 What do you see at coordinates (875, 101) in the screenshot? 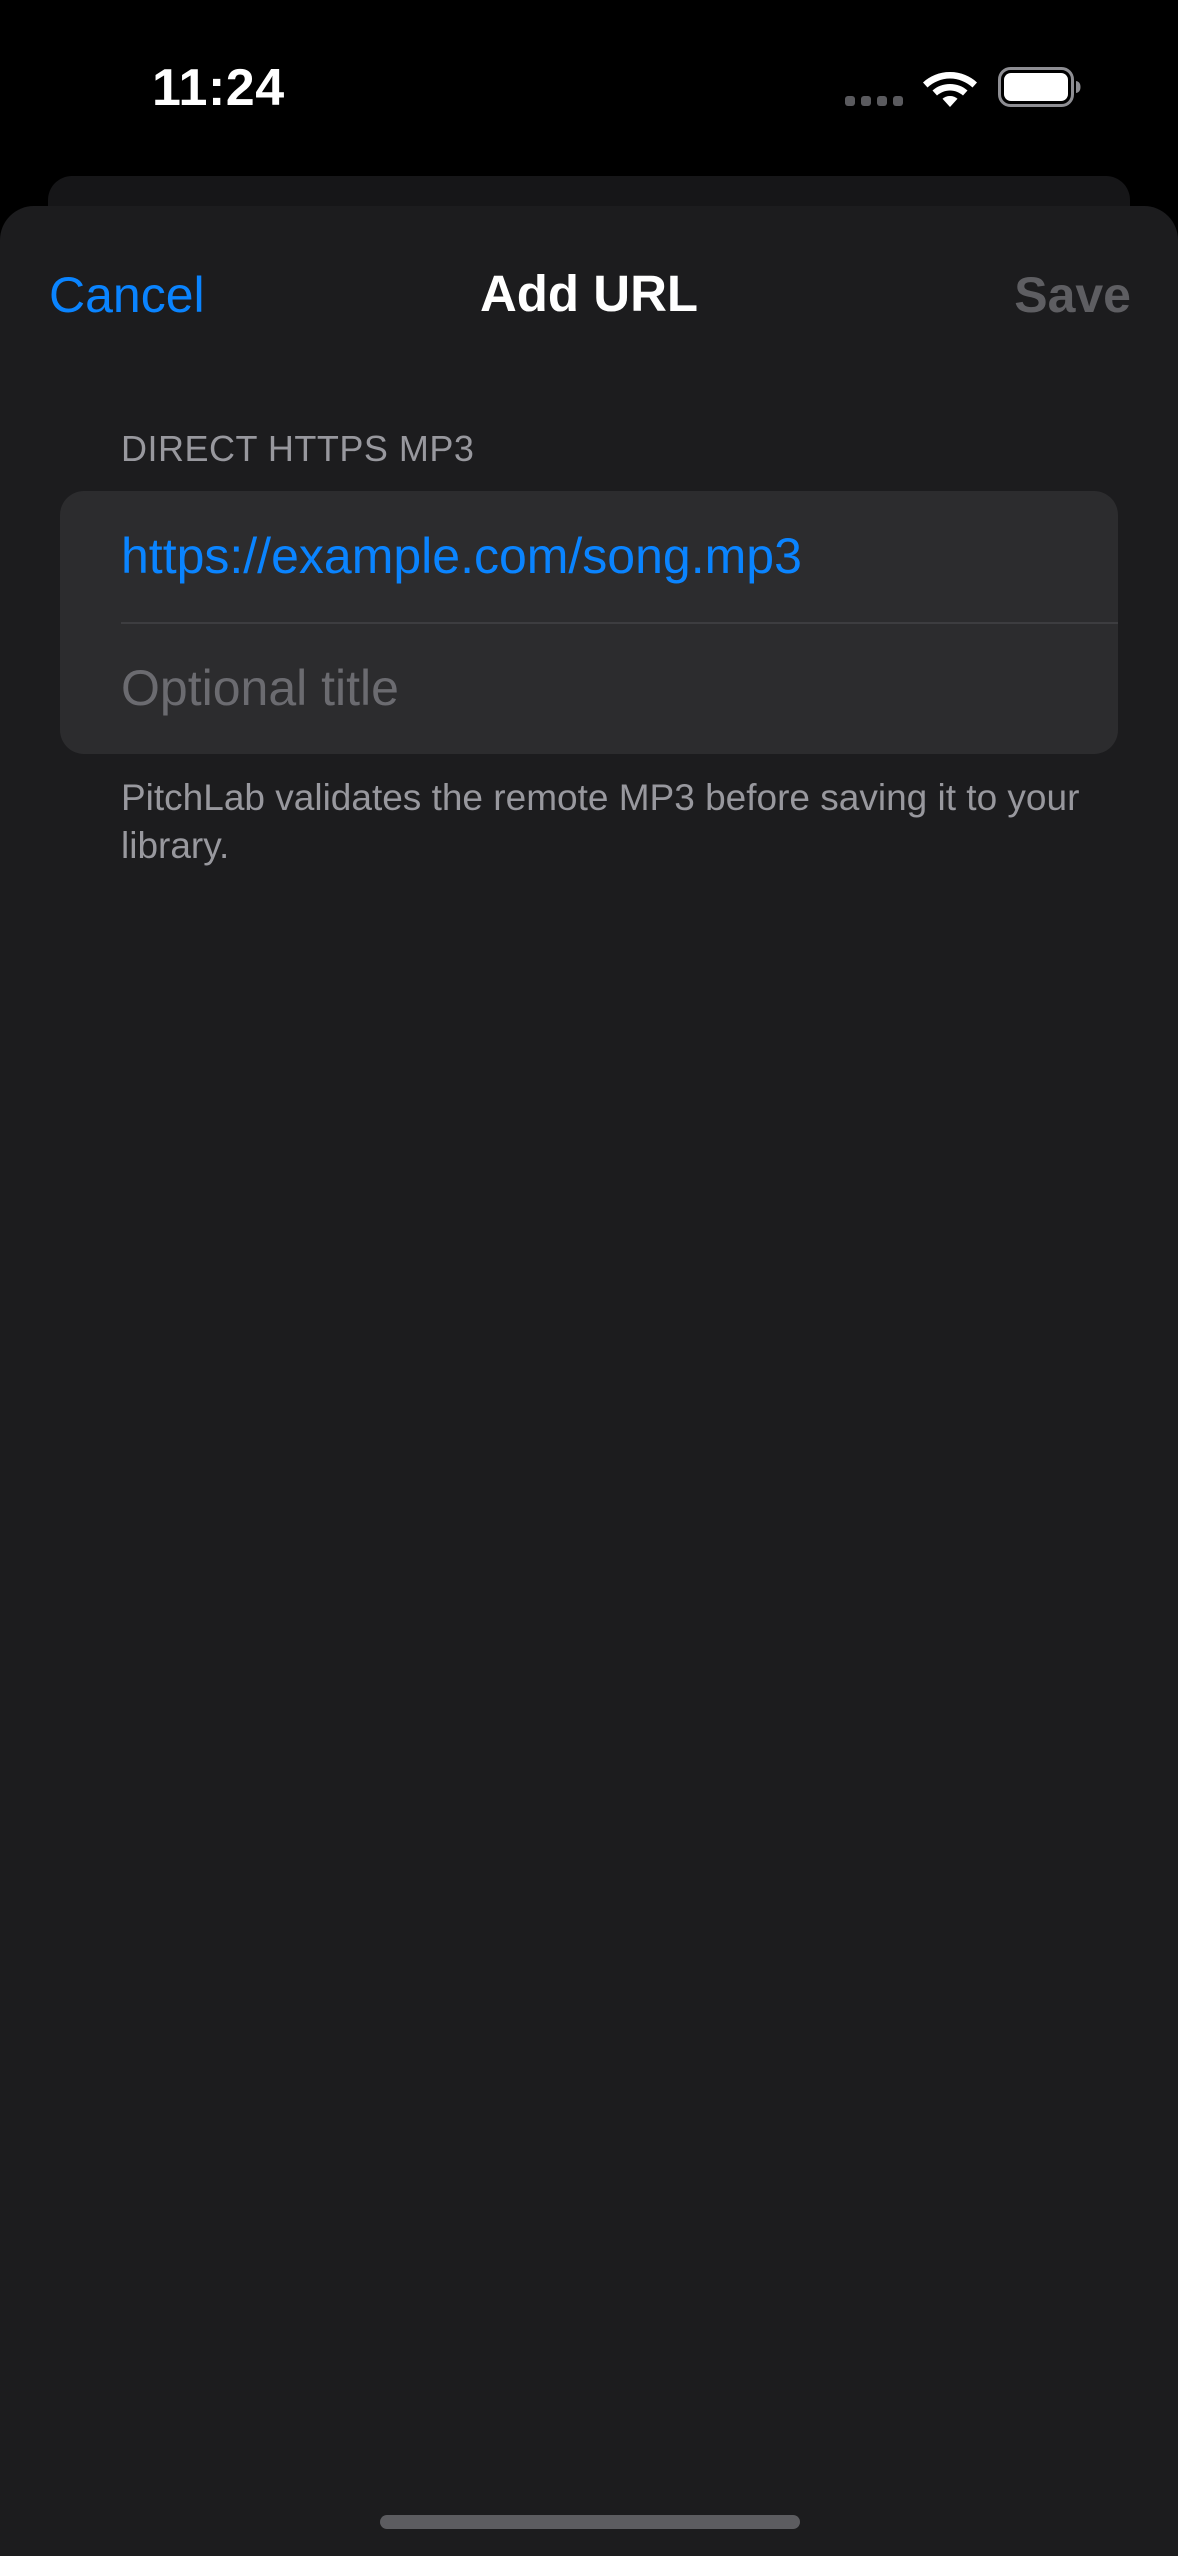
I see `cellular-signal-icon` at bounding box center [875, 101].